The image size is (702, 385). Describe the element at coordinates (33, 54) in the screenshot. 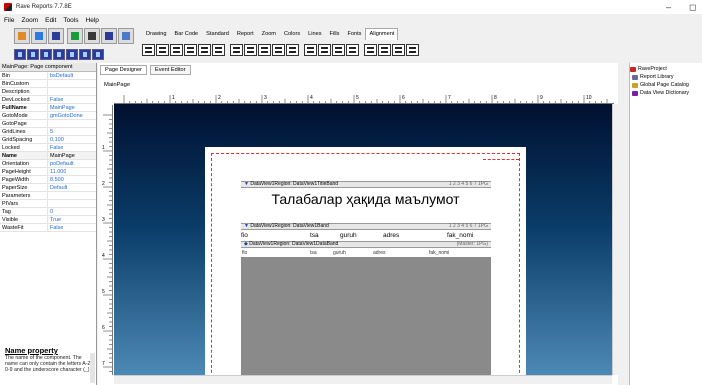

I see `copy-icon` at that location.